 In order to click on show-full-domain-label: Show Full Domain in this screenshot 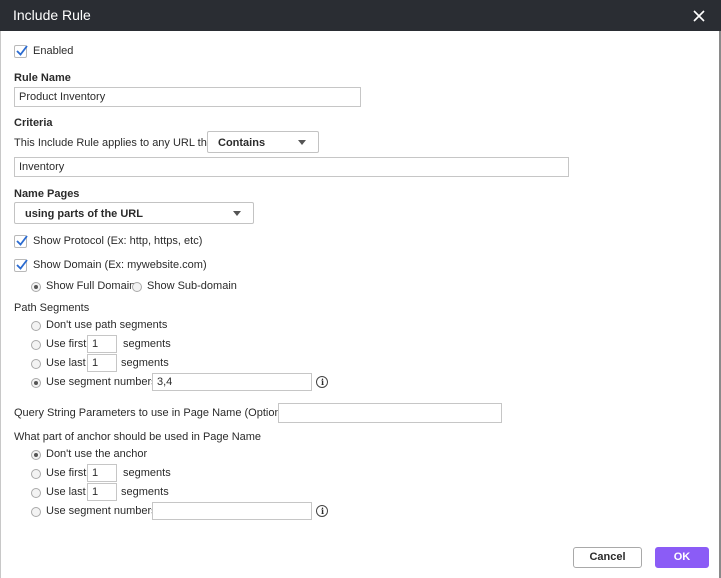, I will do `click(91, 286)`.